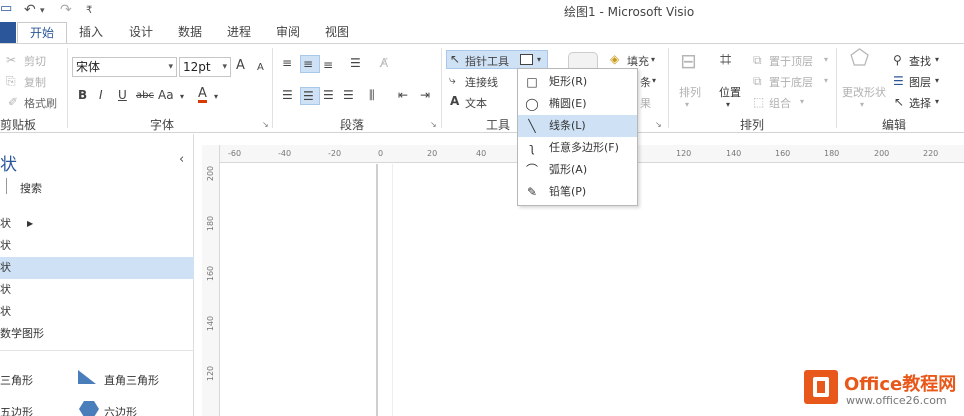 This screenshot has width=964, height=416. What do you see at coordinates (392, 290) in the screenshot?
I see `page-margin-line` at bounding box center [392, 290].